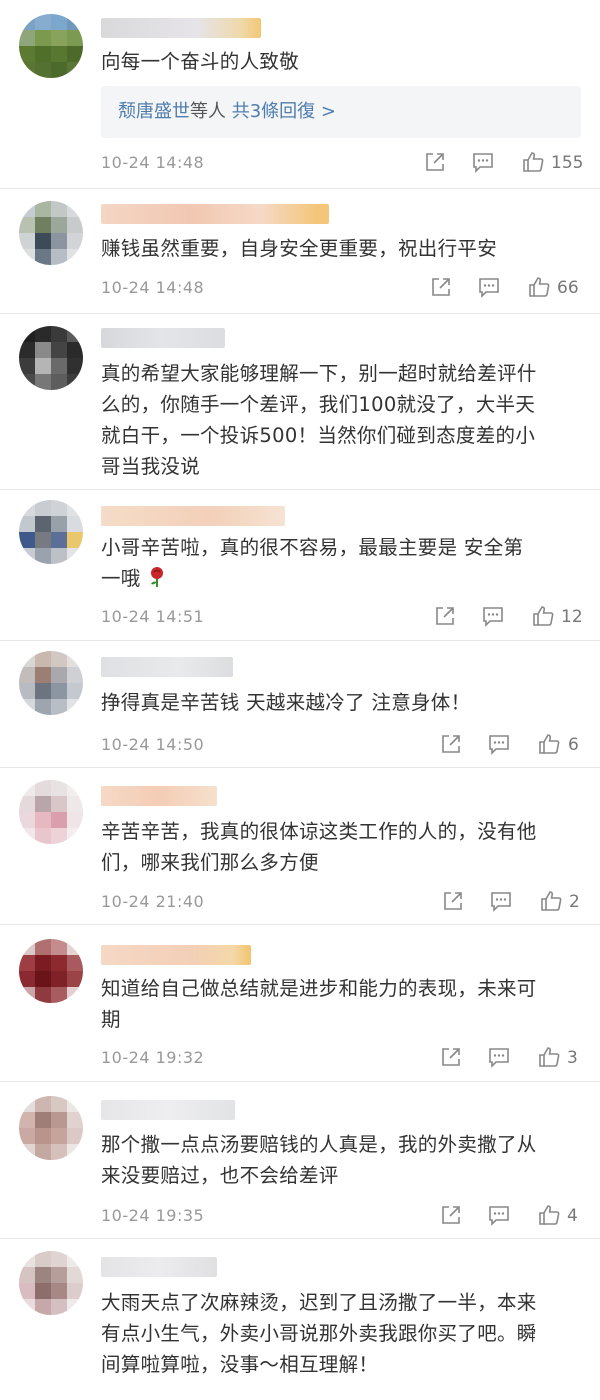 The height and width of the screenshot is (1400, 600). Describe the element at coordinates (319, 1004) in the screenshot. I see `comment-text: 知道给自己做总结就是进步和能力的表现，未来可 期` at that location.